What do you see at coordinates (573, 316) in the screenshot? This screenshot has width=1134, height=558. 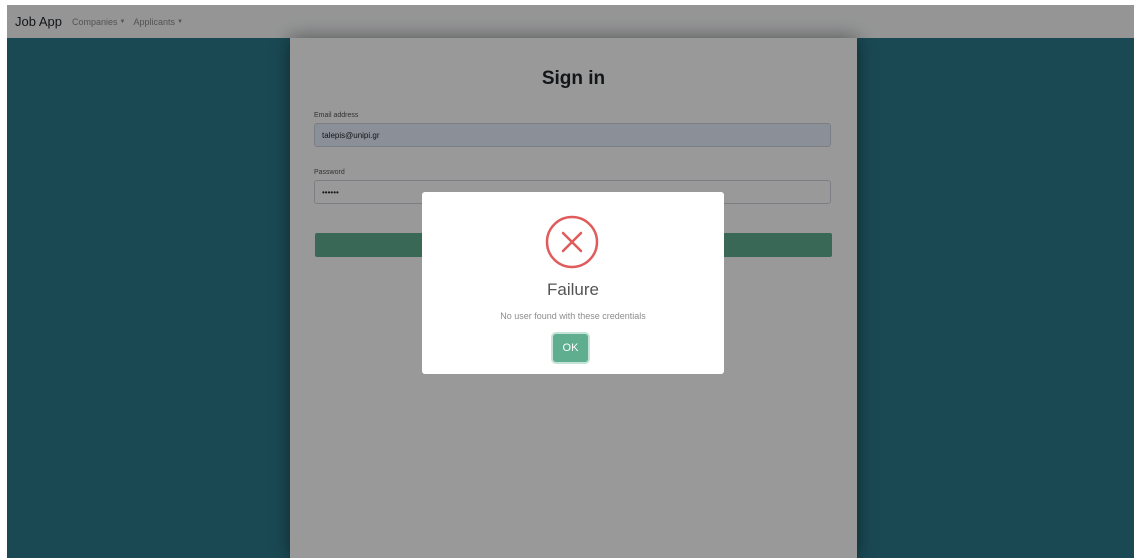 I see `dialog-message: No user found with these credentials` at bounding box center [573, 316].